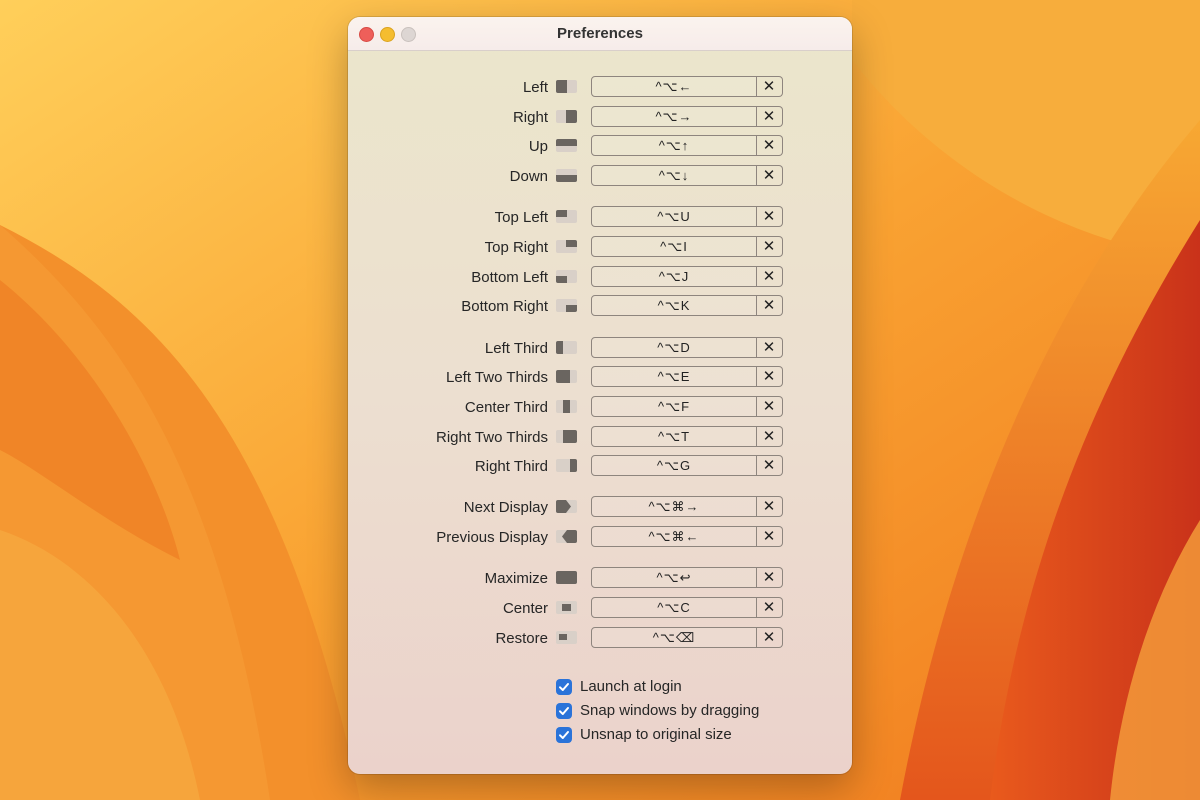  Describe the element at coordinates (674, 246) in the screenshot. I see `shortcut-recorder-top-right: ^⌥I` at that location.